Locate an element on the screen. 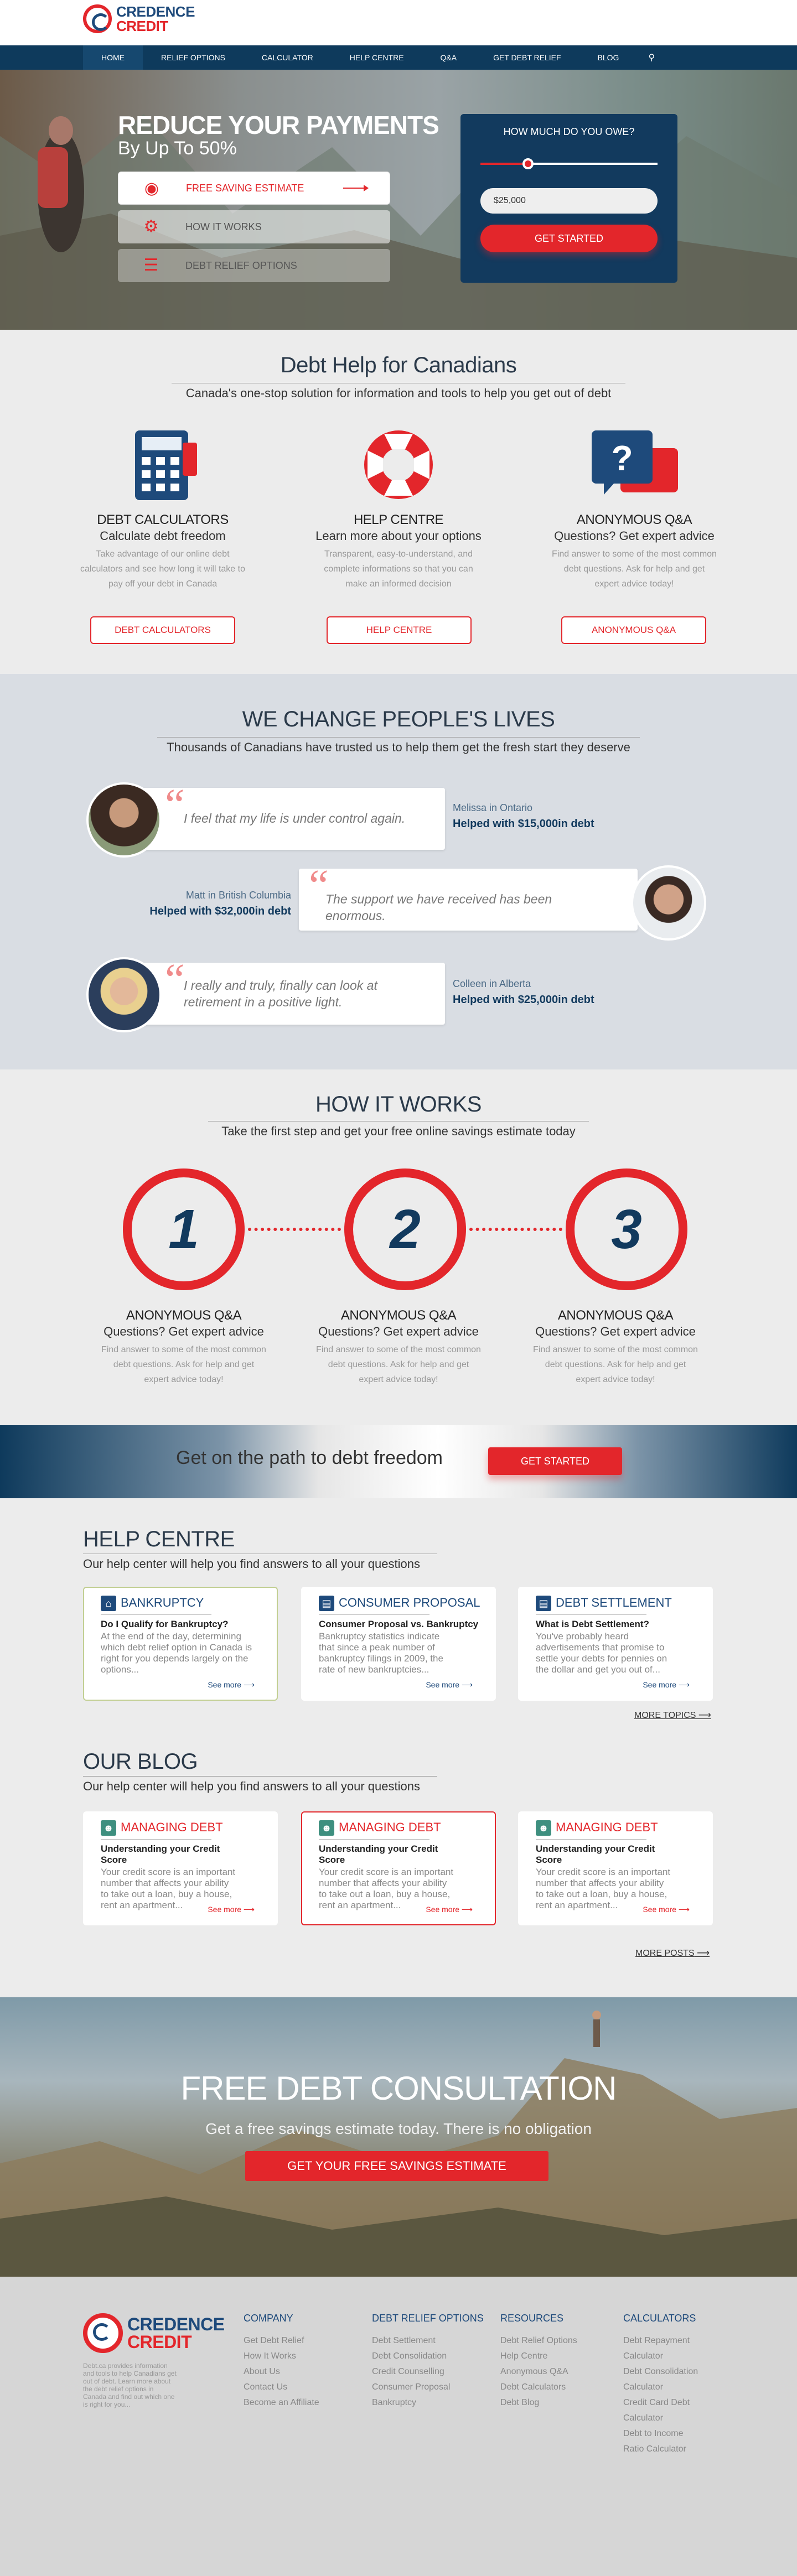 Image resolution: width=797 pixels, height=2576 pixels. quote-icon: “ is located at coordinates (175, 979).